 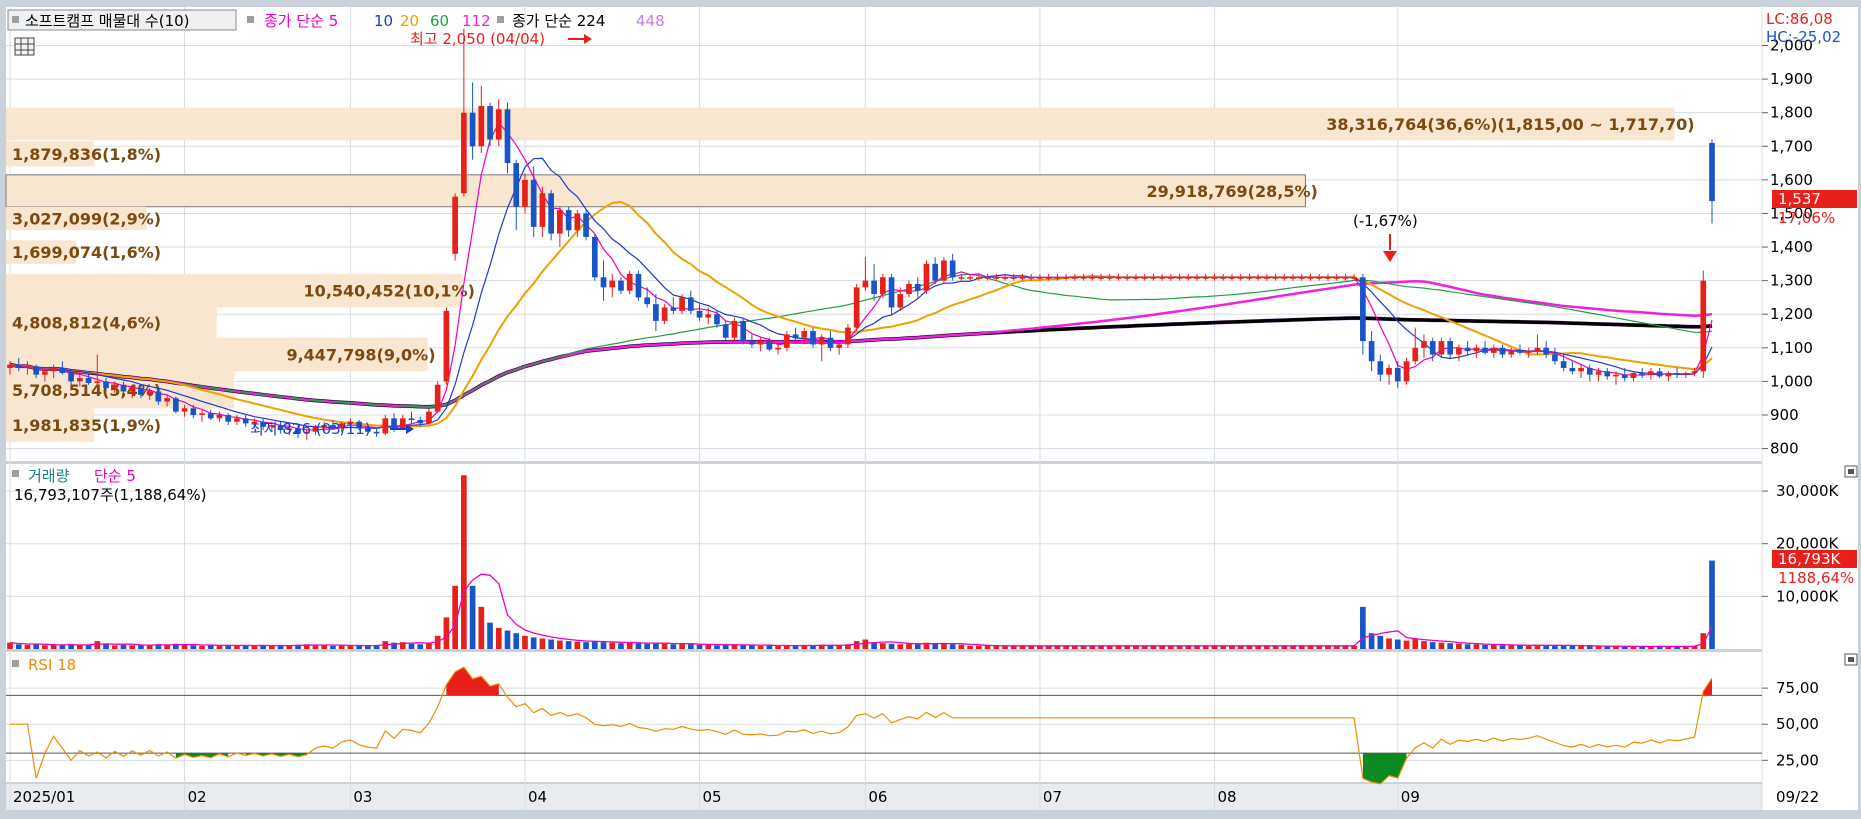 What do you see at coordinates (1797, 724) in the screenshot?
I see `rsi-axis-label: 50,00` at bounding box center [1797, 724].